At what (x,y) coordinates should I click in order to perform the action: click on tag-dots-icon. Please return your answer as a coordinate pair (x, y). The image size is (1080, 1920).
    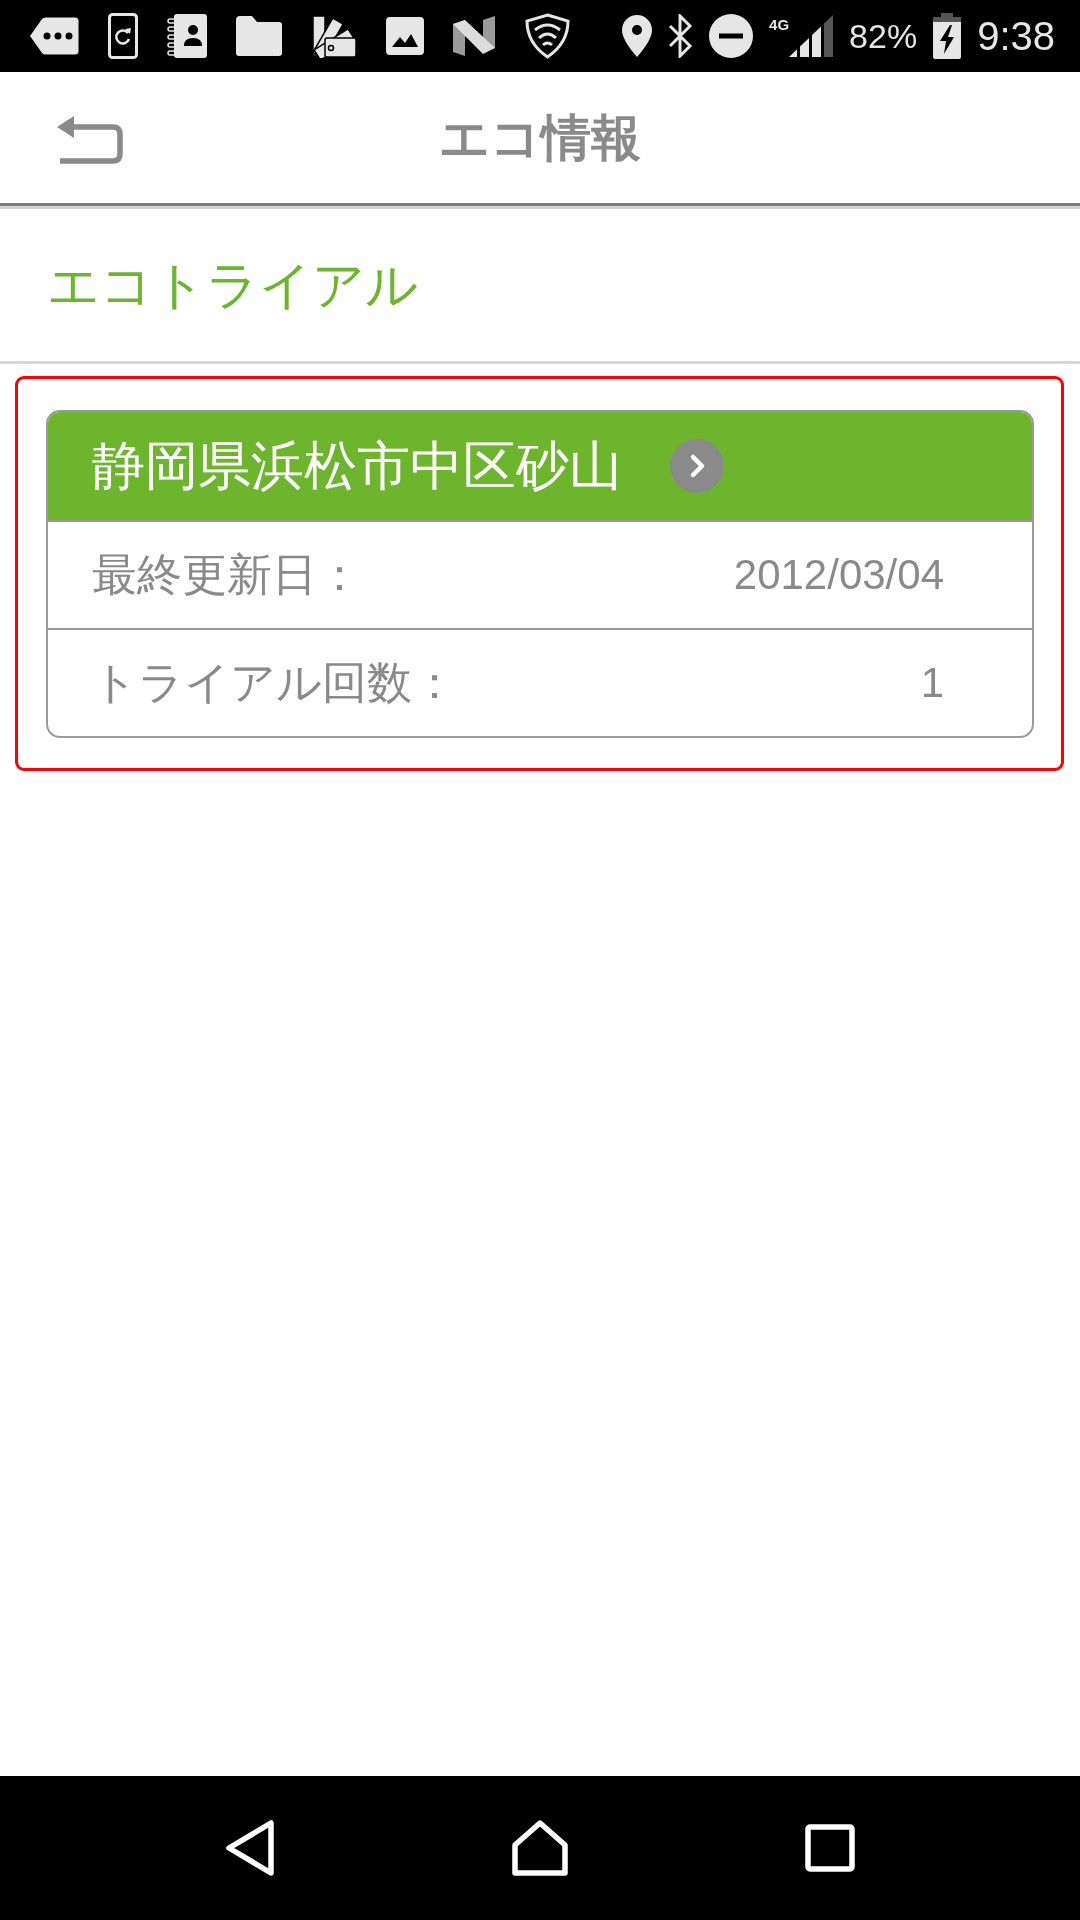
    Looking at the image, I should click on (54, 36).